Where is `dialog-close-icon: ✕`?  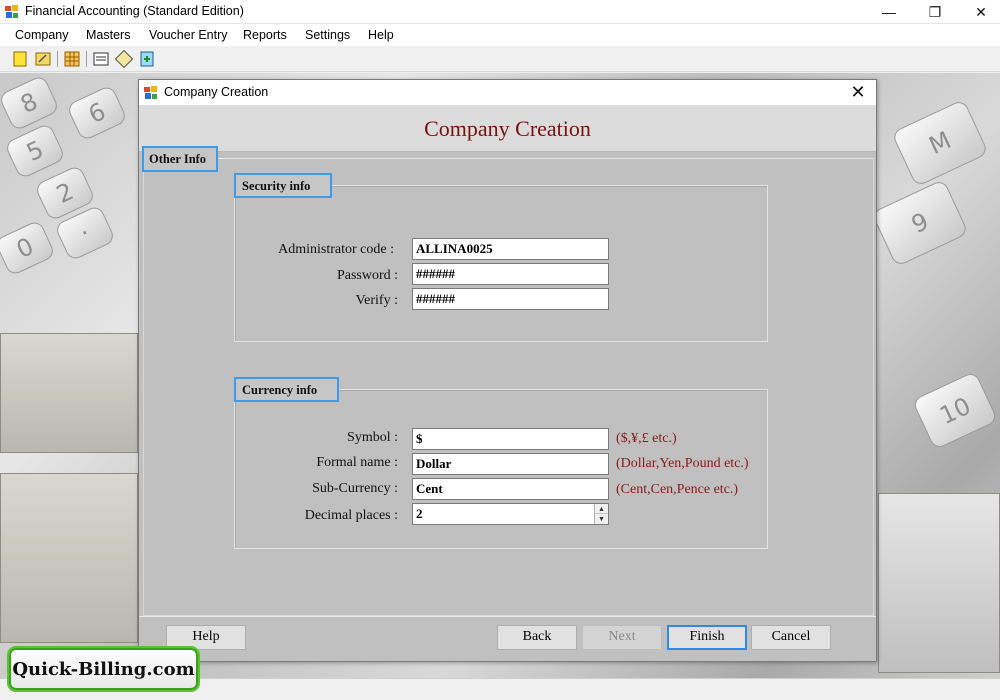
dialog-close-icon: ✕ is located at coordinates (858, 92).